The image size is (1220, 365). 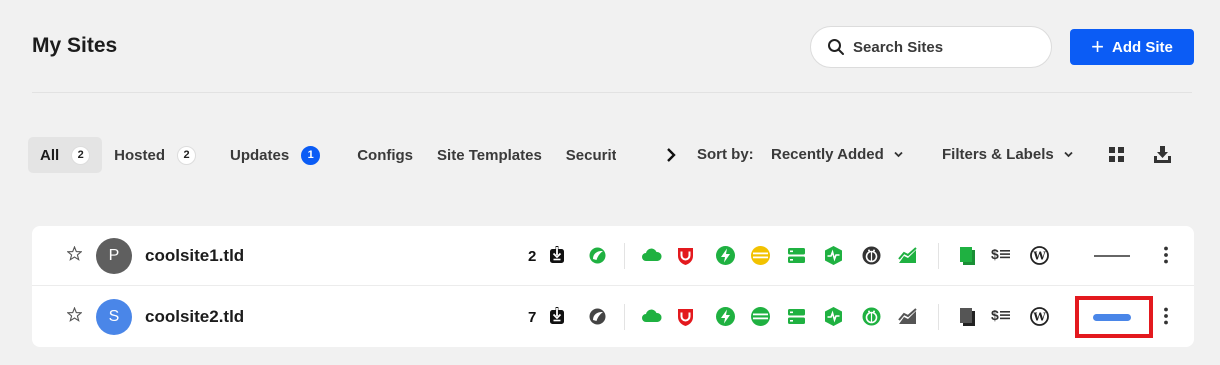 I want to click on download-icon, so click(x=1162, y=154).